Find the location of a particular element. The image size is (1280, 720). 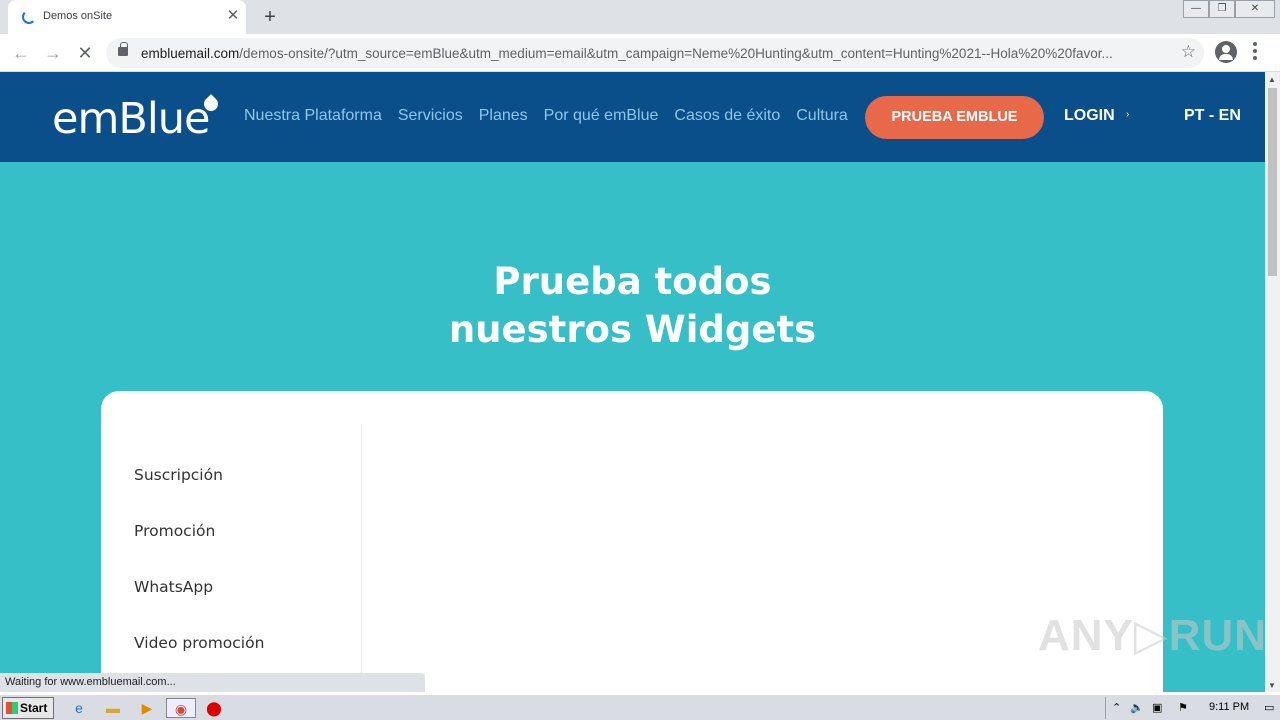

media-player-icon: ▶ is located at coordinates (147, 708).